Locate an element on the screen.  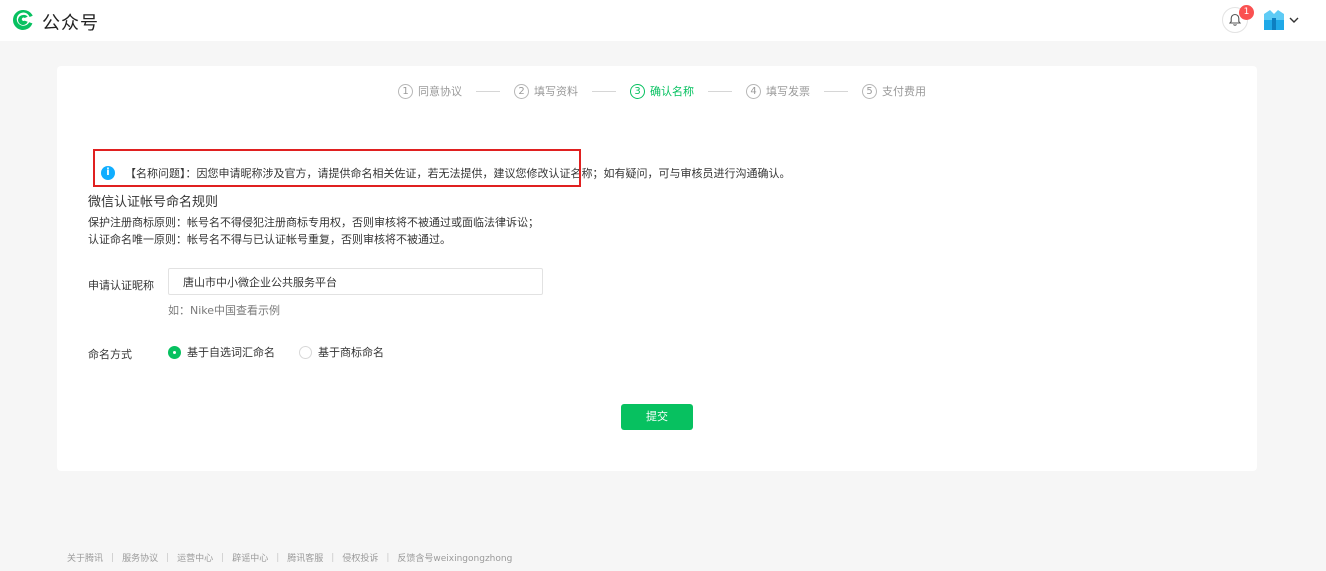
step-invoice: 4 填写发票 is located at coordinates (778, 91).